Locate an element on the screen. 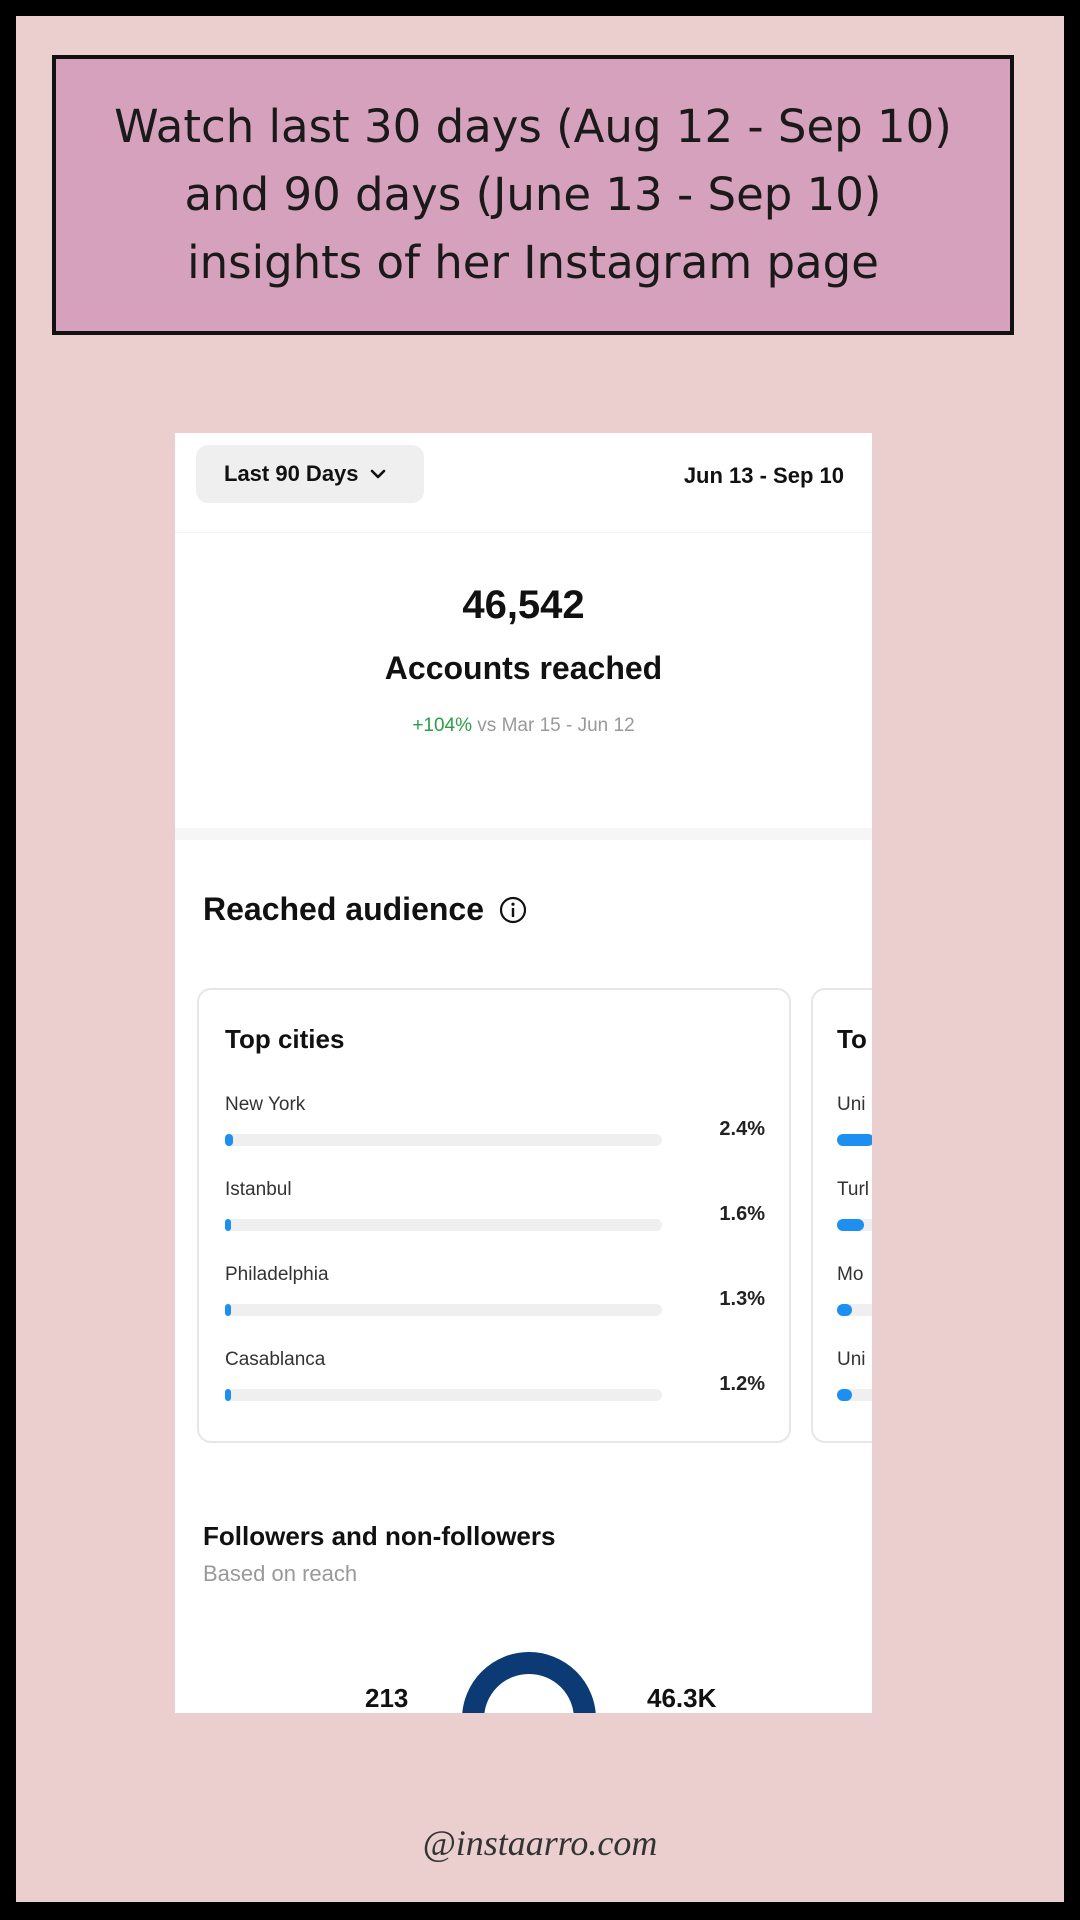 The image size is (1080, 1920). date-range-dropdown: Last 90 Days is located at coordinates (310, 474).